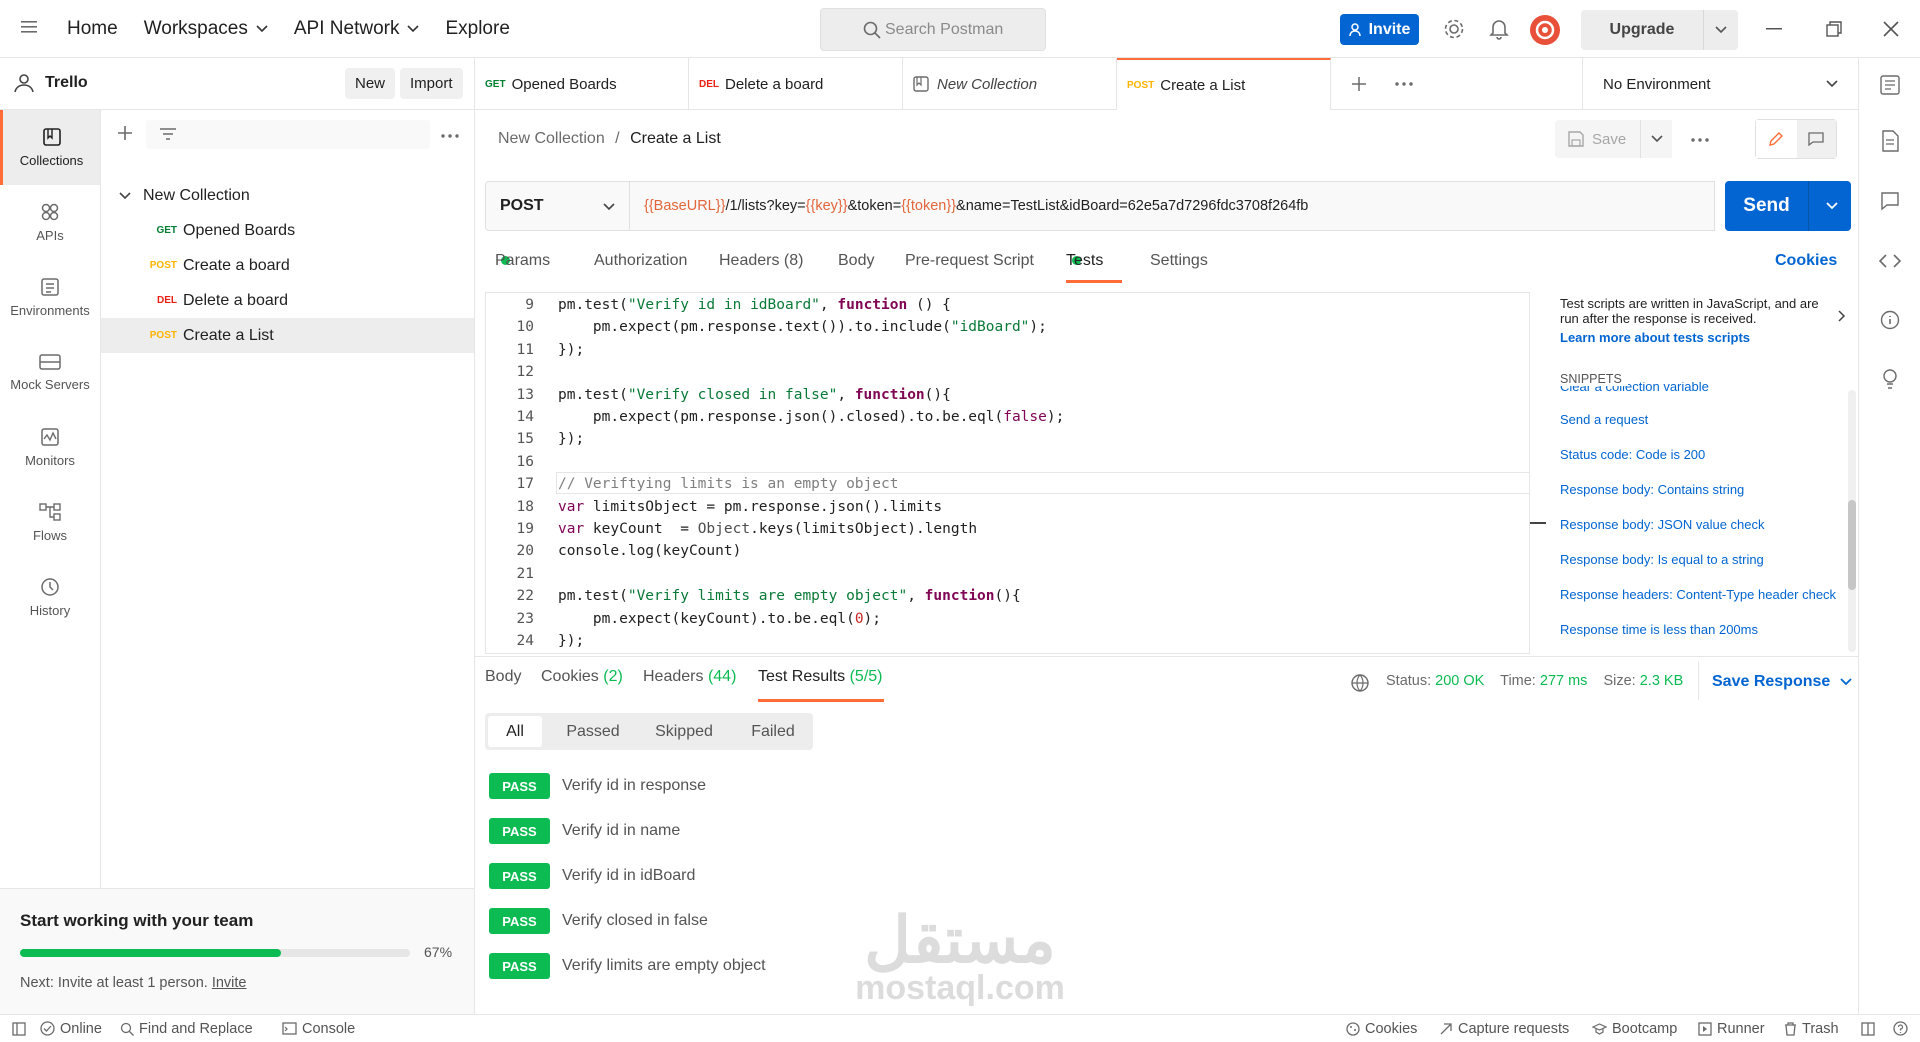 The width and height of the screenshot is (1920, 1042). I want to click on cookies-link: Cookies, so click(1806, 261).